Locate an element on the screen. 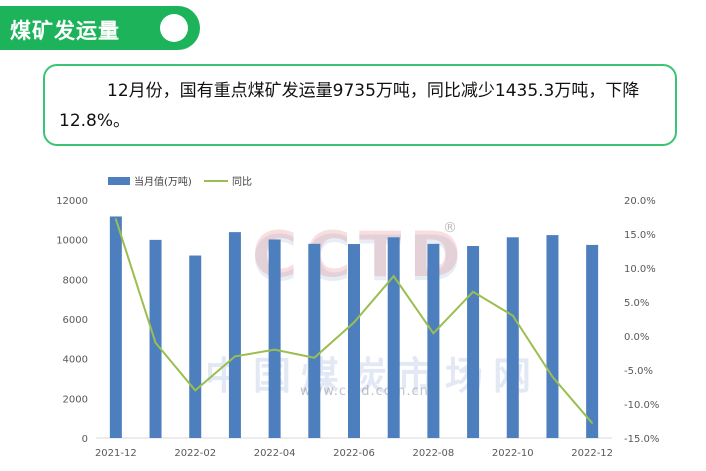 The height and width of the screenshot is (471, 706). x-tick-label: 2021-12 is located at coordinates (116, 453).